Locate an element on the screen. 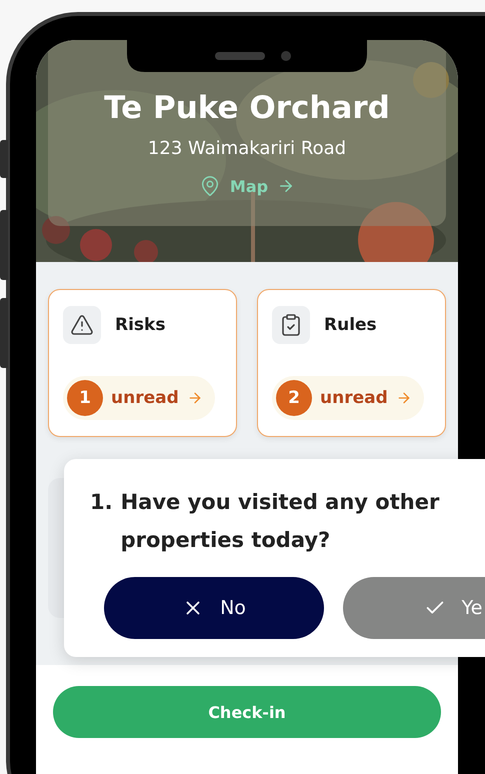 The image size is (485, 774). place-name: Te Puke Orchard is located at coordinates (247, 108).